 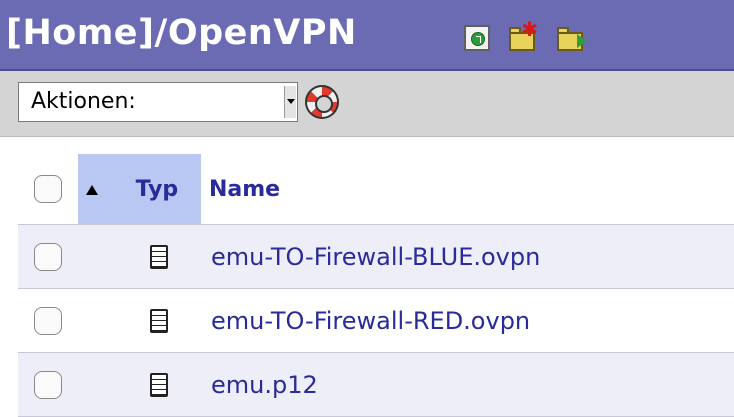 I want to click on move-folder-icon, so click(x=572, y=38).